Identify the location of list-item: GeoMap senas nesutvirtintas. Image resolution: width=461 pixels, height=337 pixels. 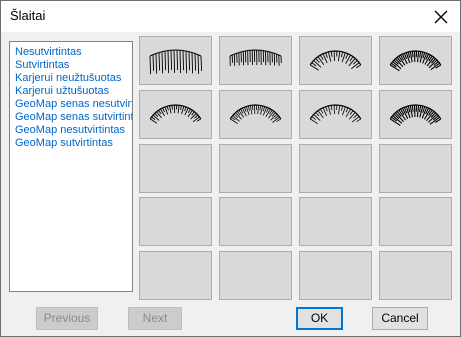
(73, 104).